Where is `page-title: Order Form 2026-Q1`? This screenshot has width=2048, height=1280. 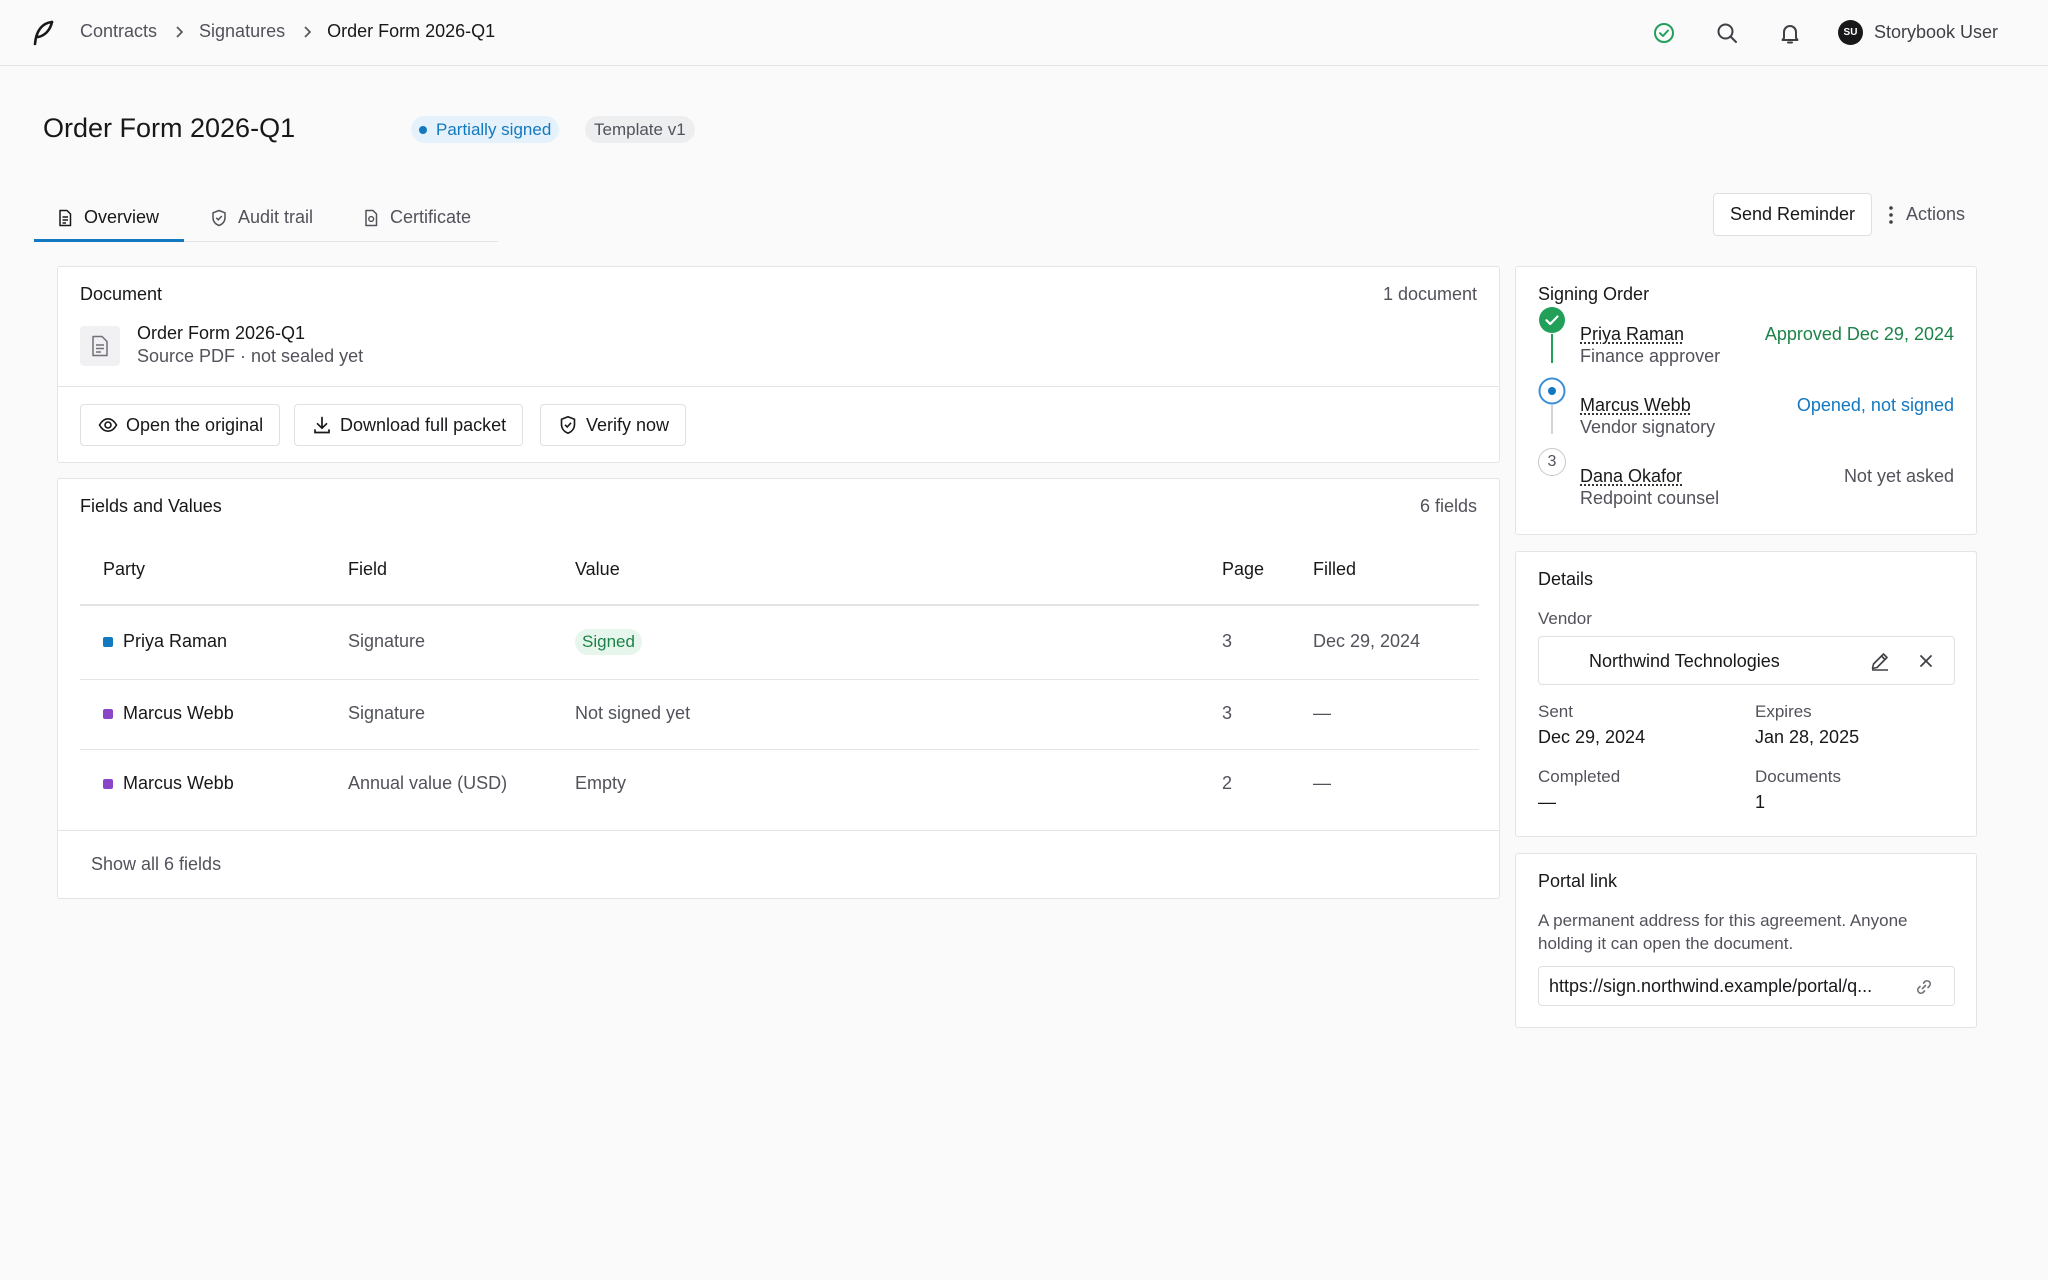 page-title: Order Form 2026-Q1 is located at coordinates (169, 128).